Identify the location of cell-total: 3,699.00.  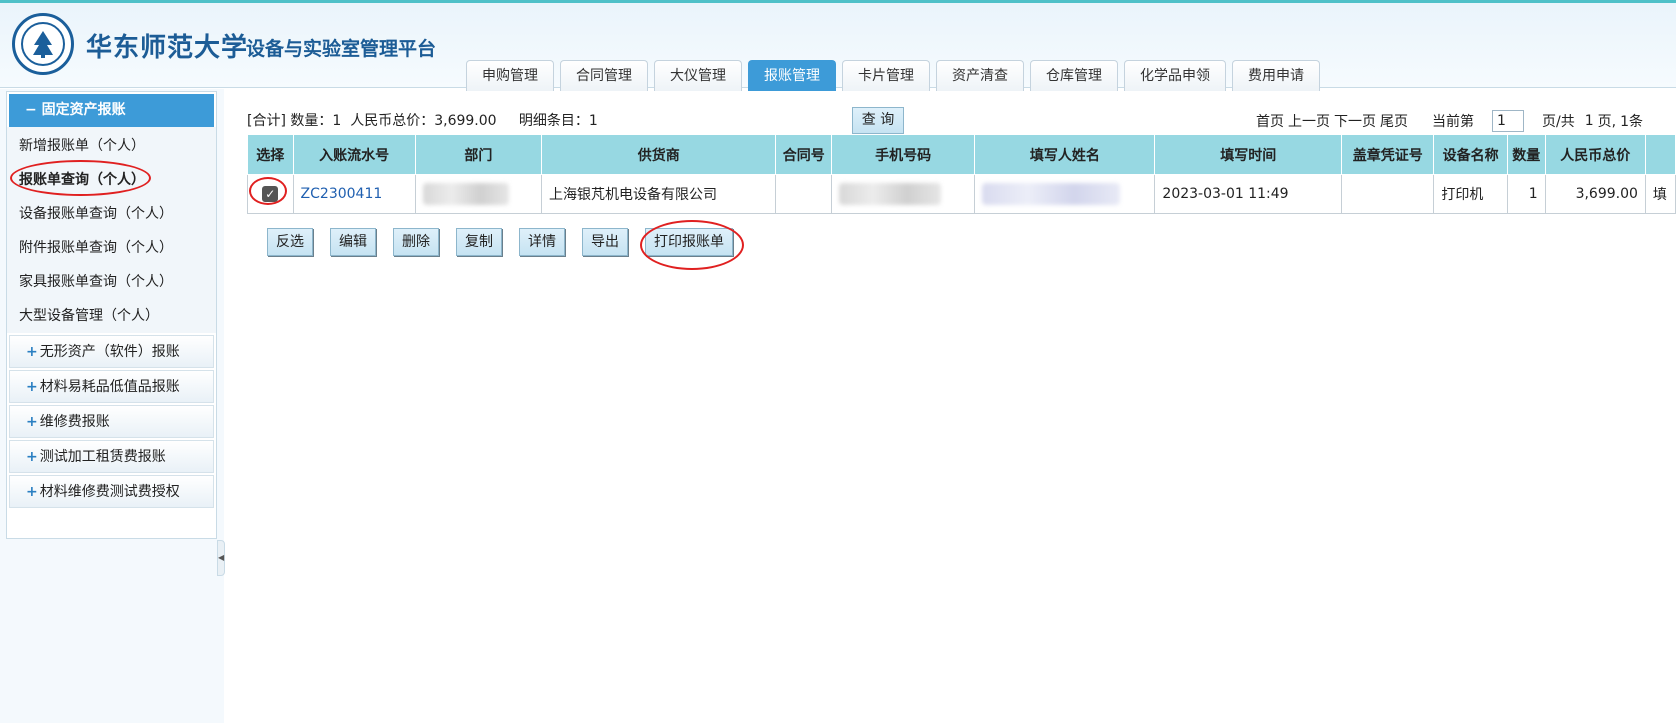
(1595, 194).